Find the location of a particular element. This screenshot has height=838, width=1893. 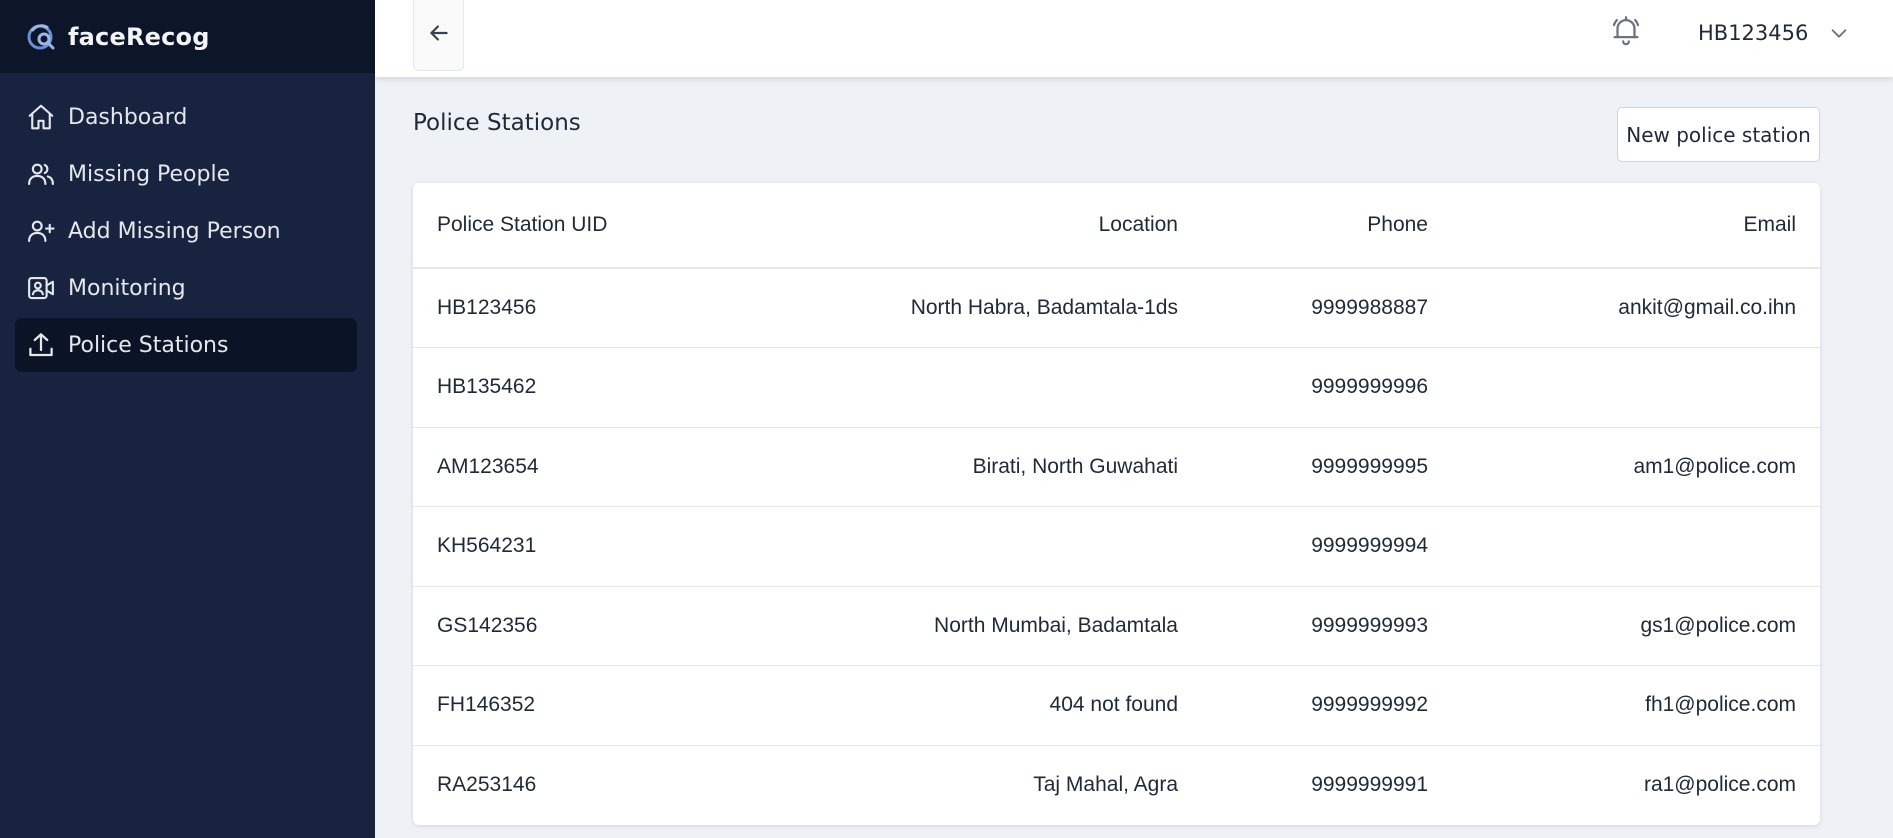

sidebar-item-add-missing-person: Add Missing Person is located at coordinates (186, 231).